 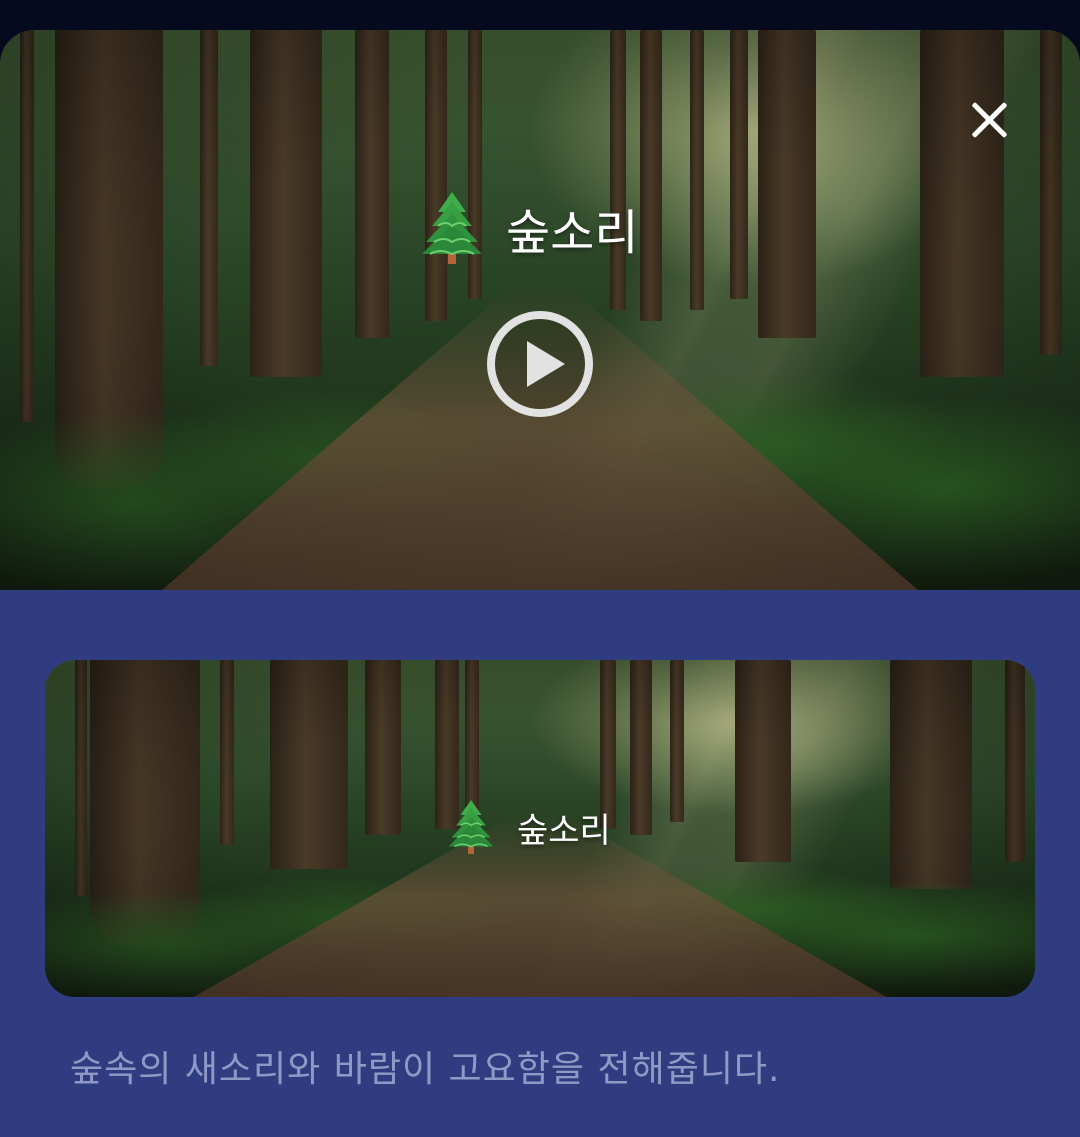 I want to click on play-circle-icon, so click(x=540, y=364).